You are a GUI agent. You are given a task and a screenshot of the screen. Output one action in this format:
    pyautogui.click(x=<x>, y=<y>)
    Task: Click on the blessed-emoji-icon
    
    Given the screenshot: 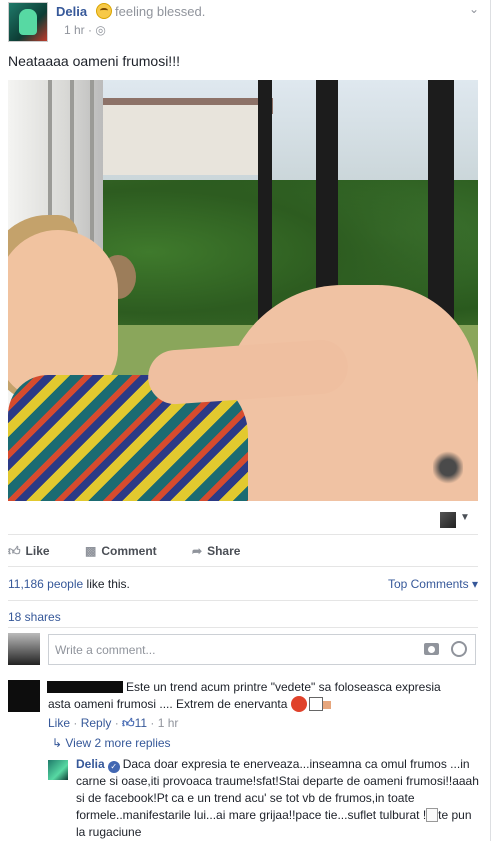 What is the action you would take?
    pyautogui.click(x=104, y=11)
    